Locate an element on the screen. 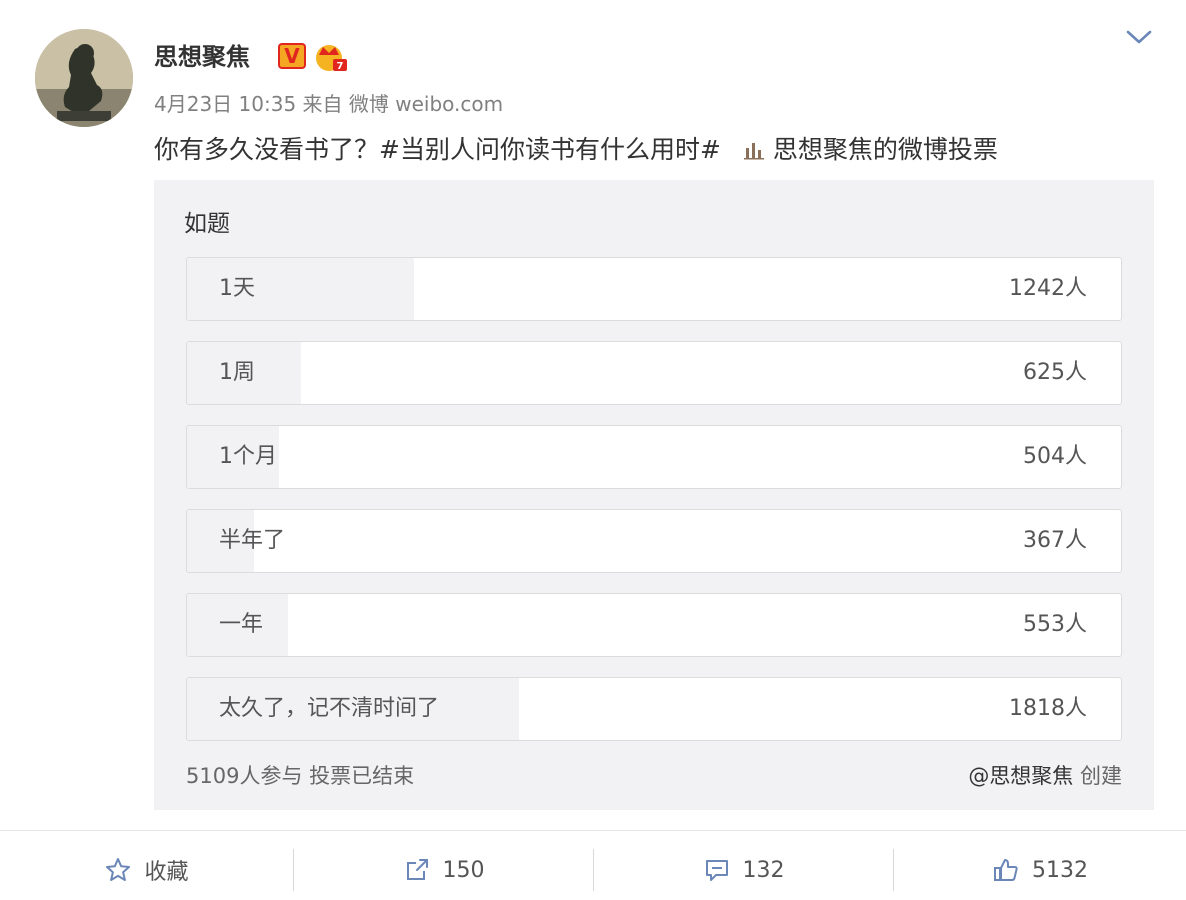 This screenshot has width=1186, height=900. vote-option-1-week: 1周 625人 is located at coordinates (654, 373).